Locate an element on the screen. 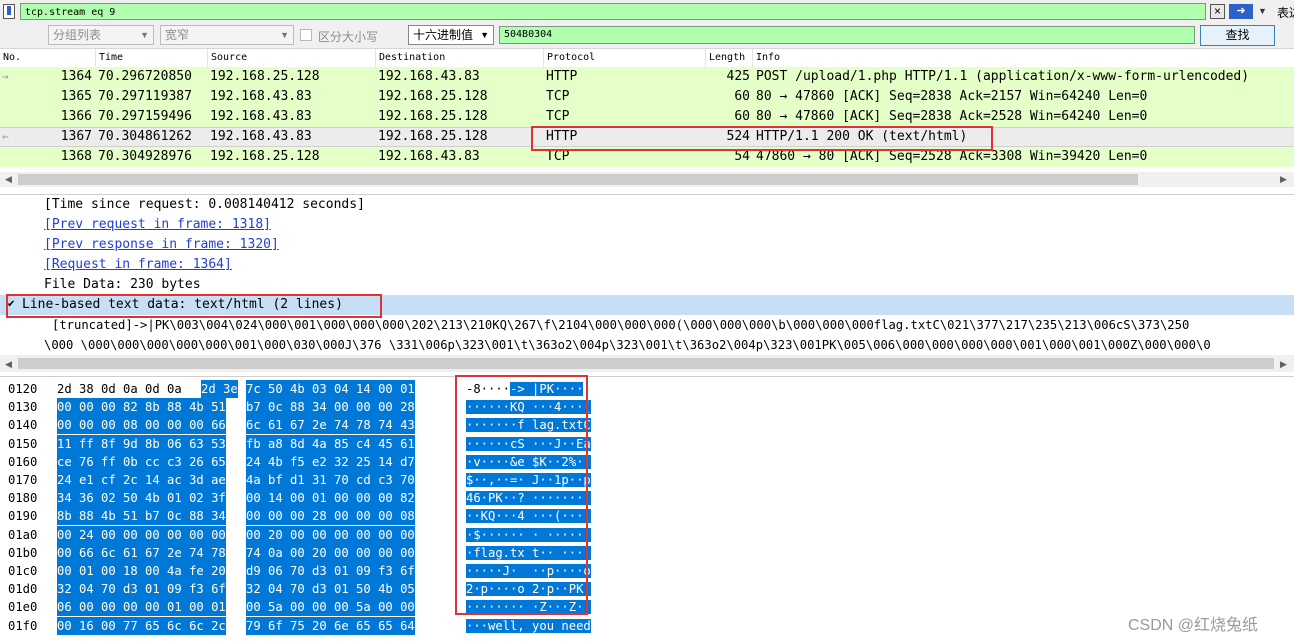 The image size is (1294, 641). column-header-protocol: Protocol is located at coordinates (625, 58).